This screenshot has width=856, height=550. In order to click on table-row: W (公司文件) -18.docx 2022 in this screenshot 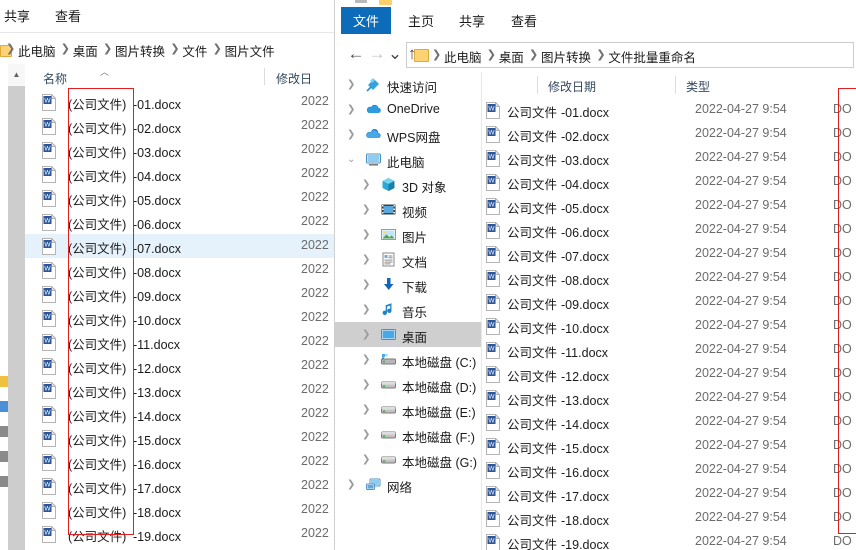, I will do `click(179, 510)`.